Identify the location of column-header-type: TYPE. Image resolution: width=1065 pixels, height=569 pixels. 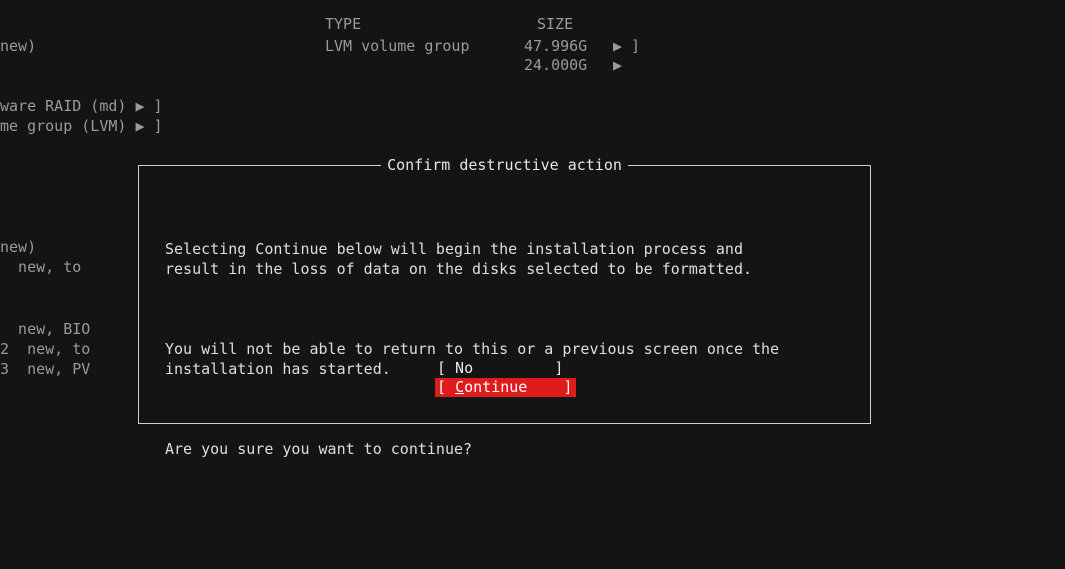
(343, 24).